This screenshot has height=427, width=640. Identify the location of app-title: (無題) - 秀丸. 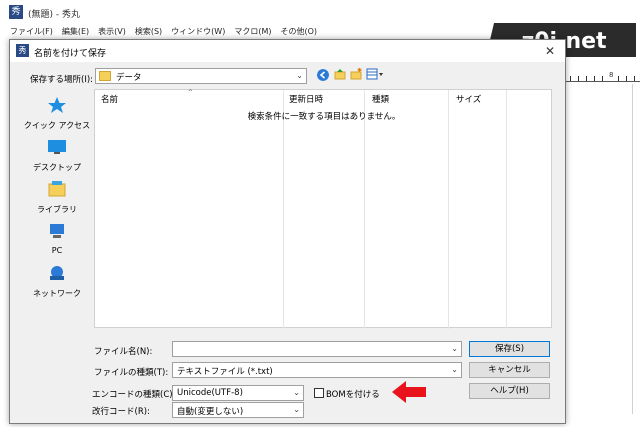
(54, 15).